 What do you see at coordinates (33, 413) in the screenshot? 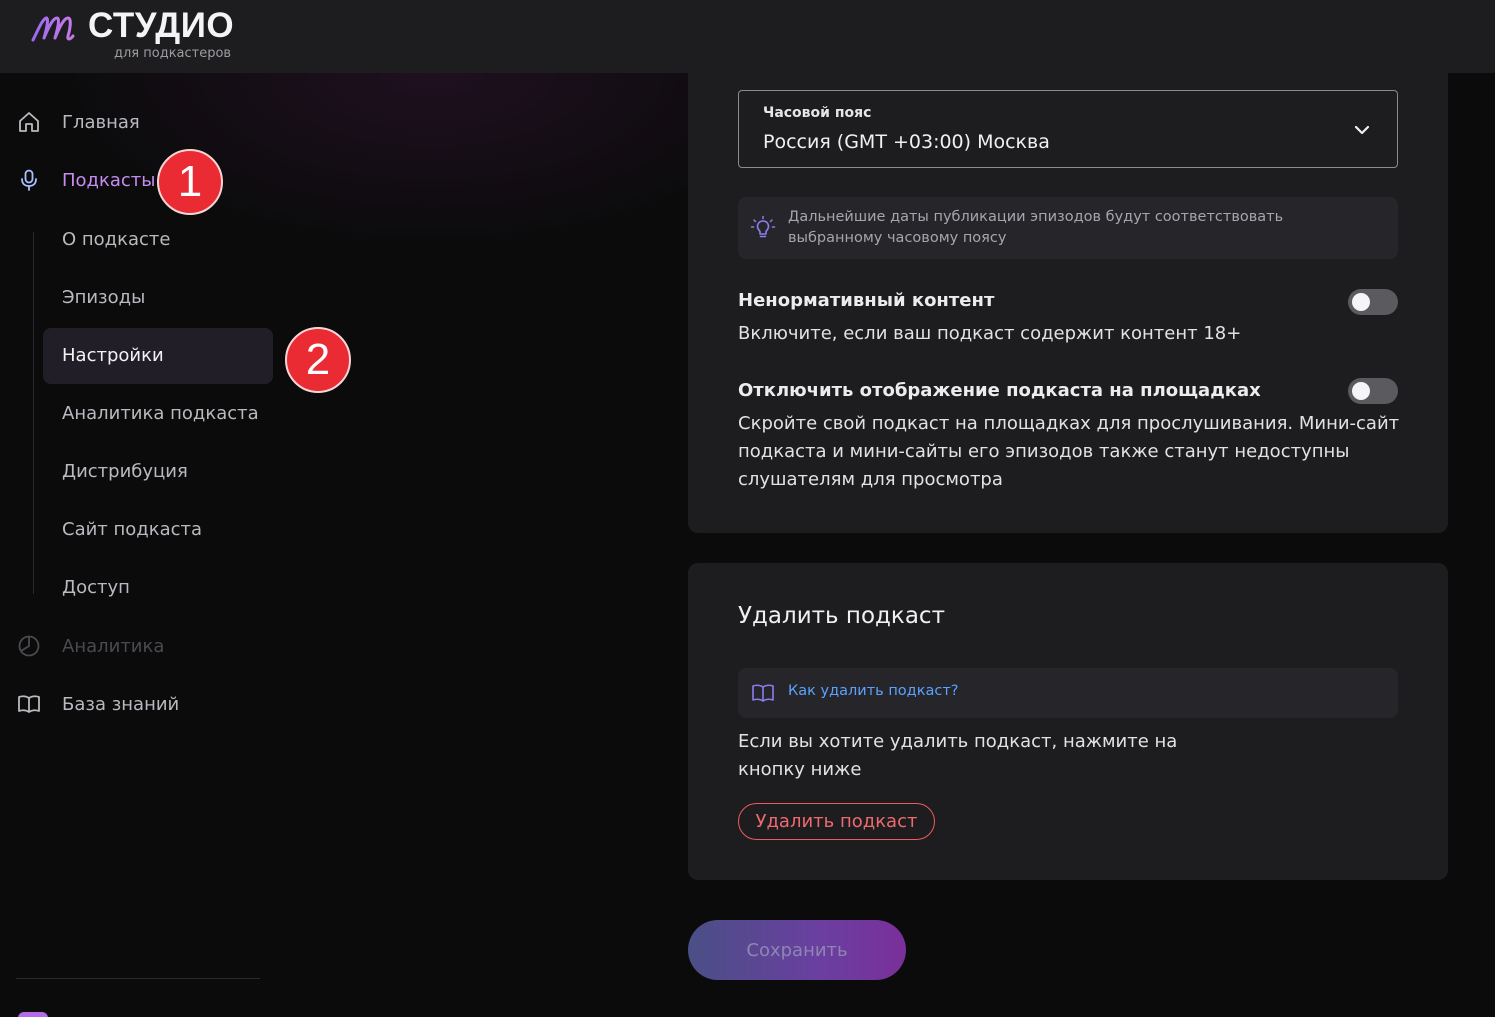
I see `submenu-line` at bounding box center [33, 413].